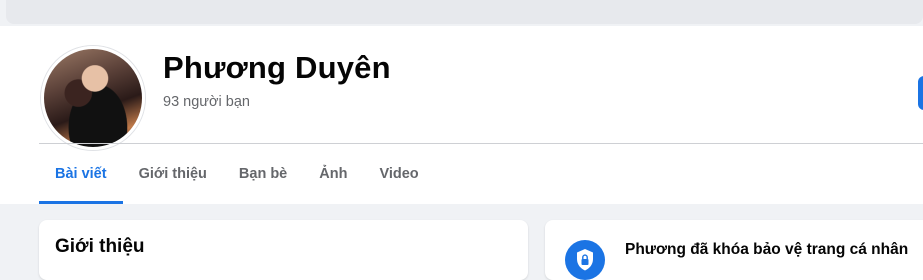  I want to click on tab-photos: Ảnh, so click(333, 174).